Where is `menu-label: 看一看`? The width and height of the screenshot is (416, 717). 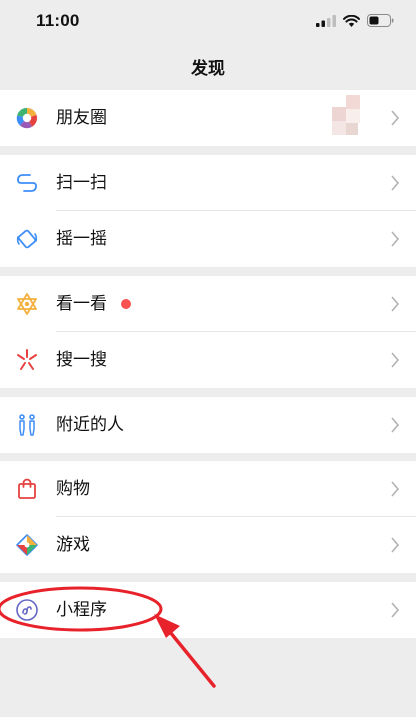 menu-label: 看一看 is located at coordinates (81, 304).